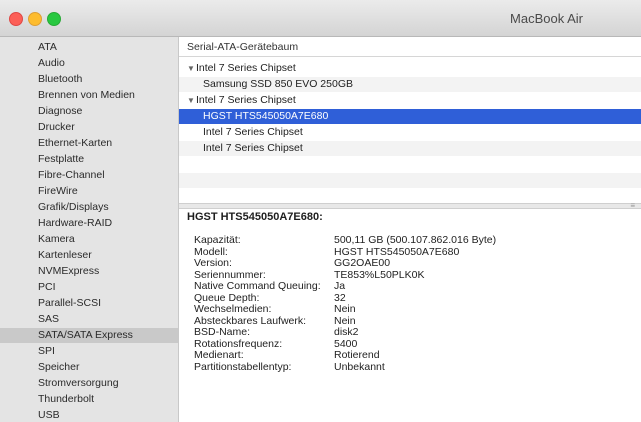 This screenshot has height=422, width=641. I want to click on property-value: Rotierend, so click(357, 355).